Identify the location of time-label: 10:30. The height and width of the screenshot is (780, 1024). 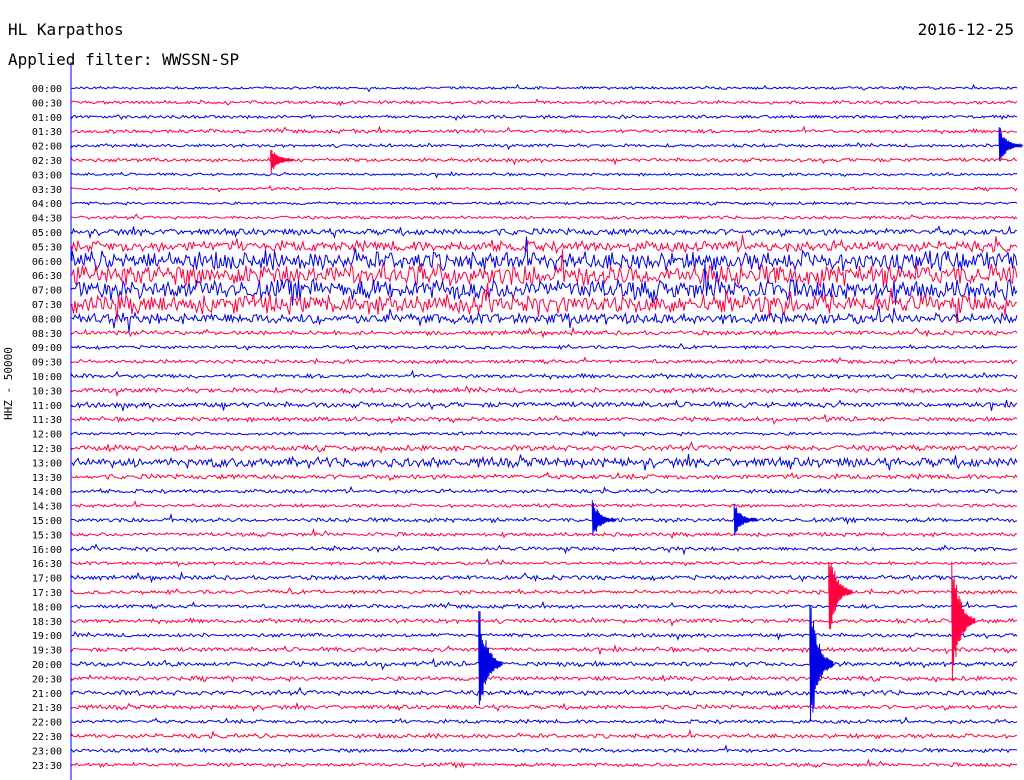
(47, 391).